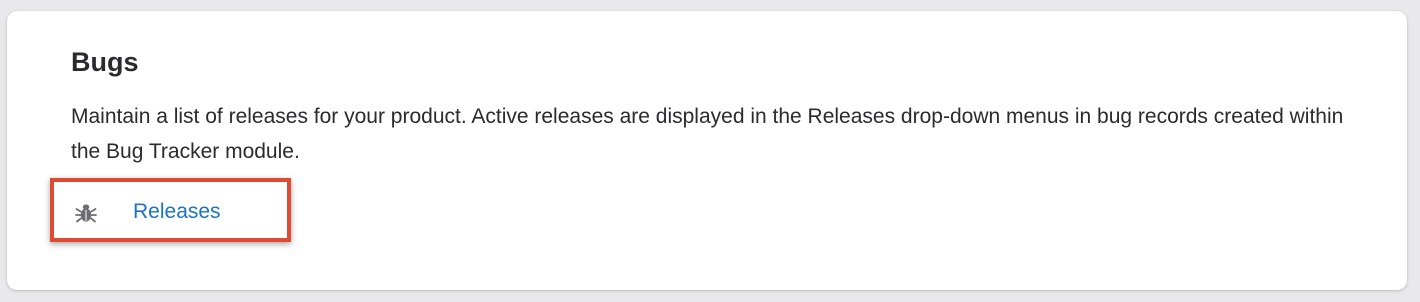 This screenshot has width=1420, height=302. Describe the element at coordinates (105, 62) in the screenshot. I see `card-title: Bugs` at that location.